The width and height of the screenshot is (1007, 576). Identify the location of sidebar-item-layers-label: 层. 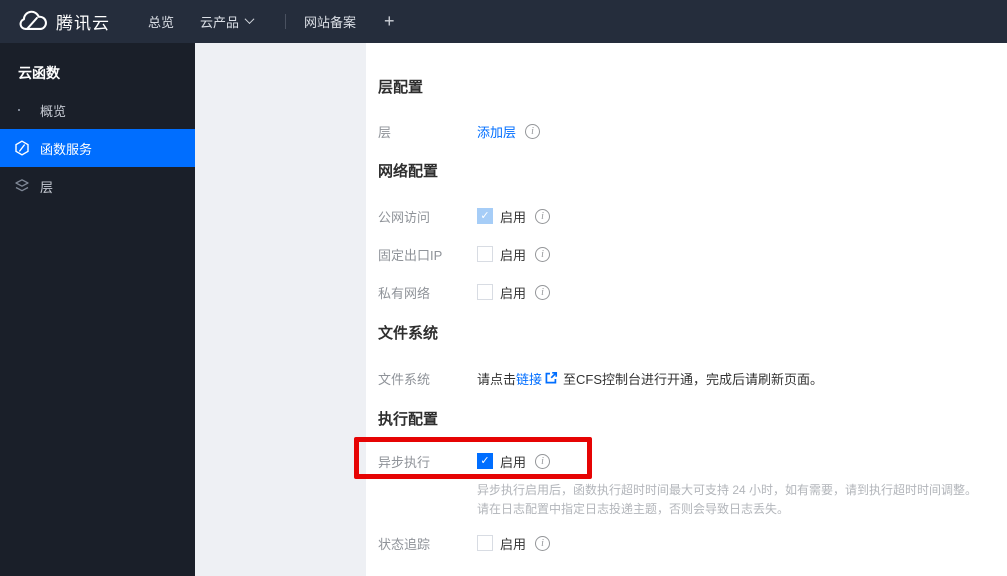
(47, 187).